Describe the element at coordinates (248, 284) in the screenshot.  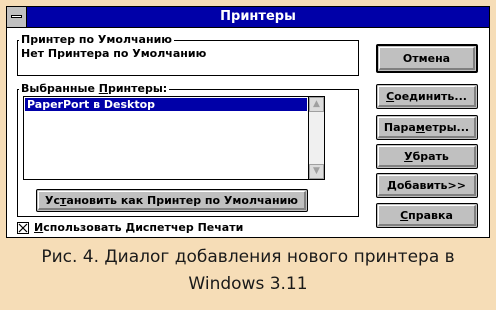
I see `caption-line-2: Windows 3.11` at that location.